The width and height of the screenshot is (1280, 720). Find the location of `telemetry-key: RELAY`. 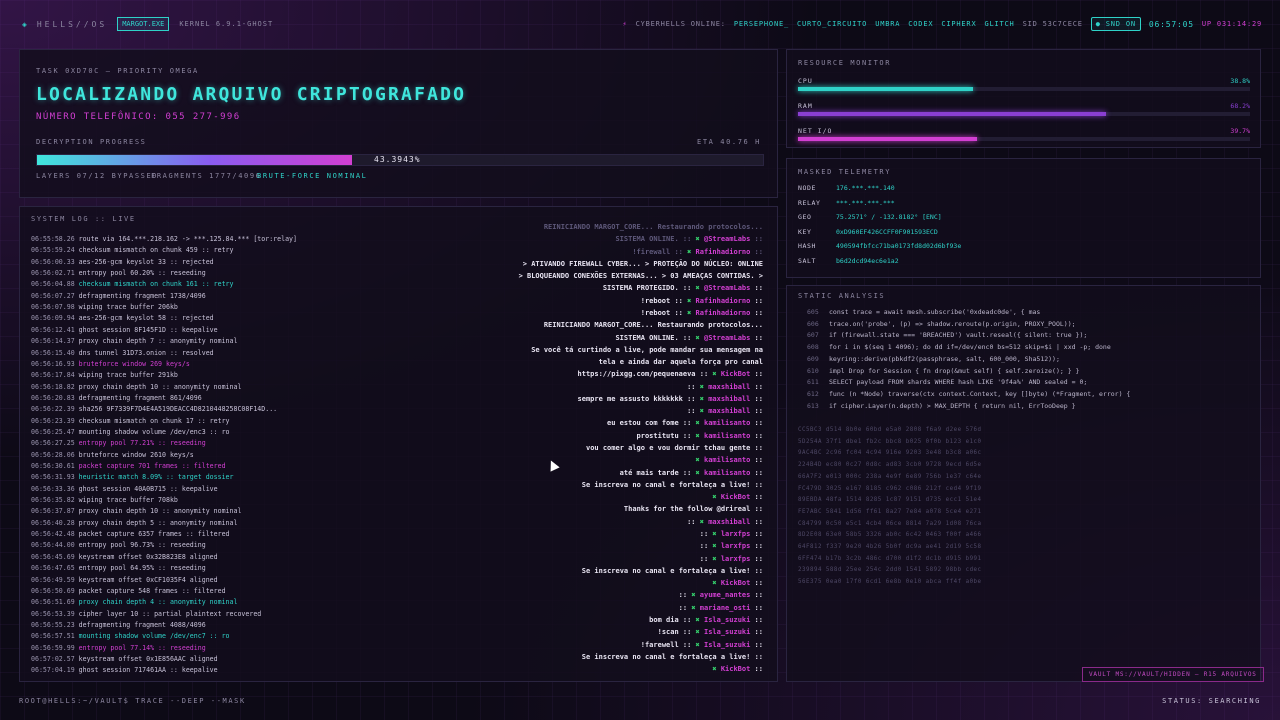

telemetry-key: RELAY is located at coordinates (809, 202).